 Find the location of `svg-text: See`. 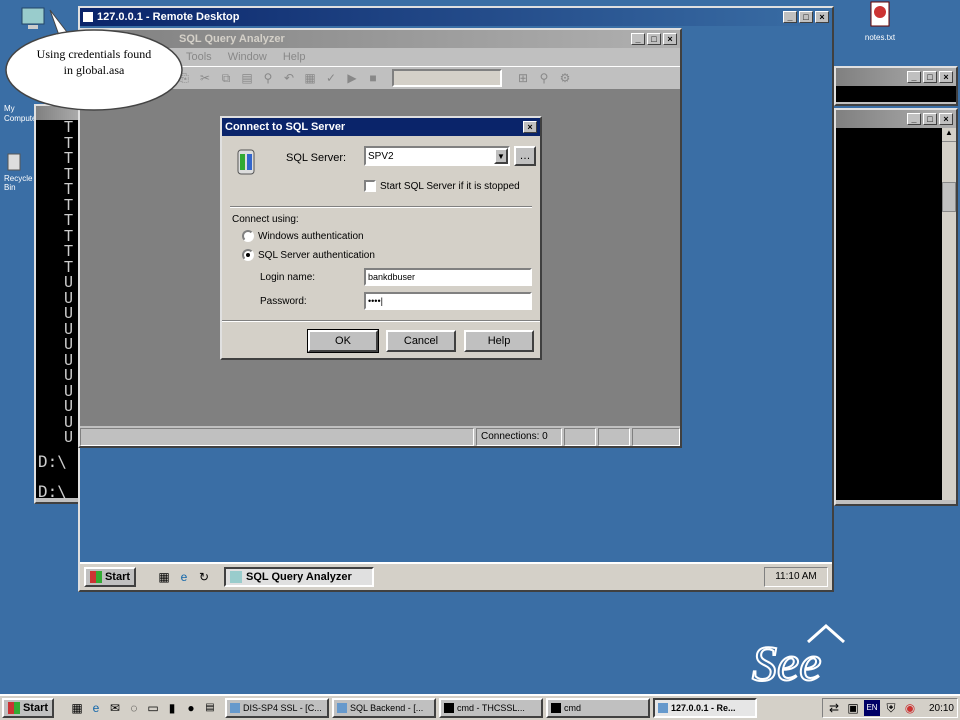

svg-text: See is located at coordinates (786, 663).